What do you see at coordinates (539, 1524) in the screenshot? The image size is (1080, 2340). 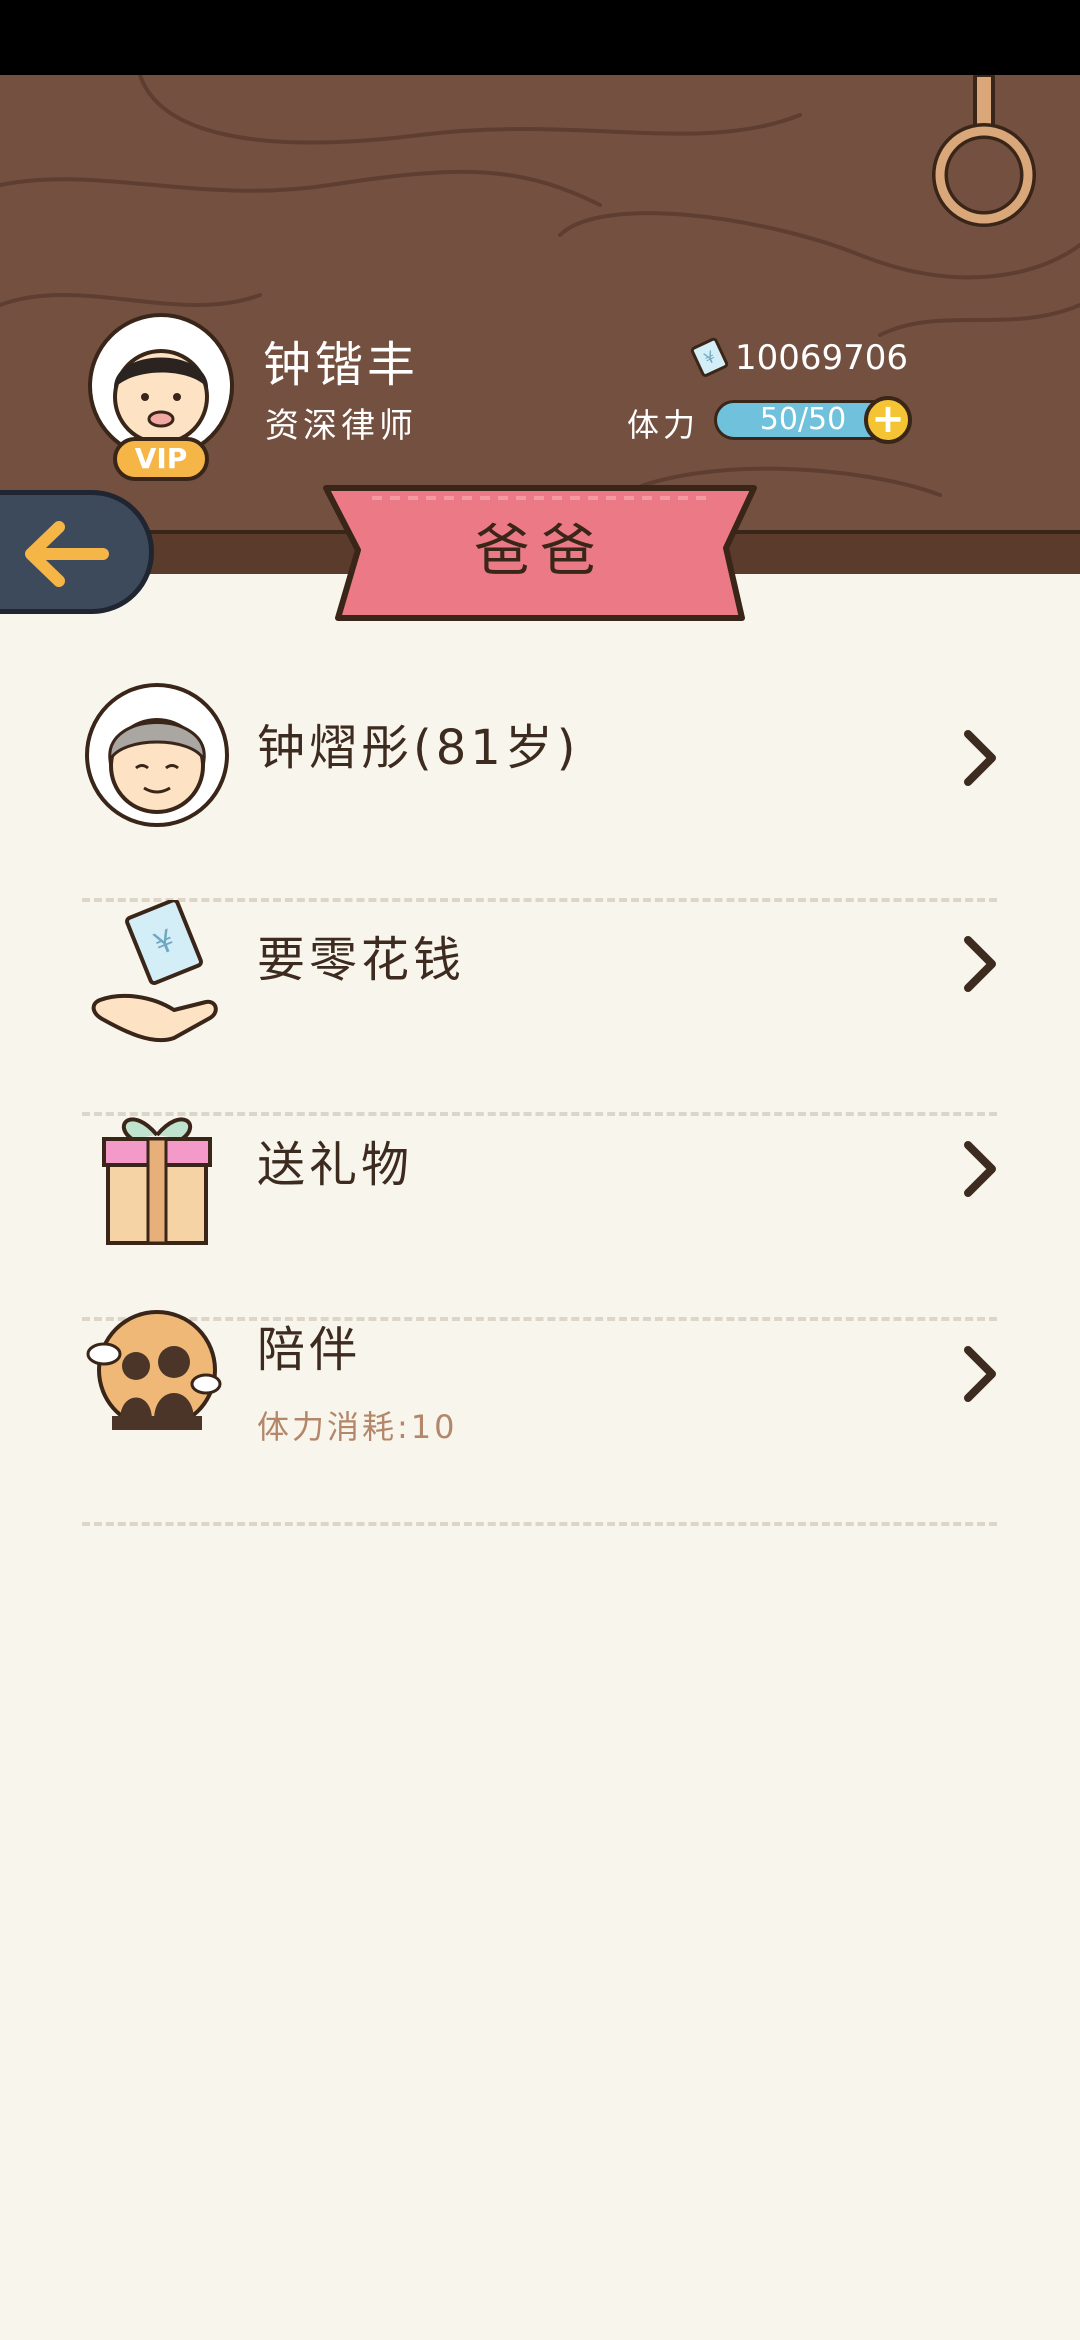 I see `row-divider` at bounding box center [539, 1524].